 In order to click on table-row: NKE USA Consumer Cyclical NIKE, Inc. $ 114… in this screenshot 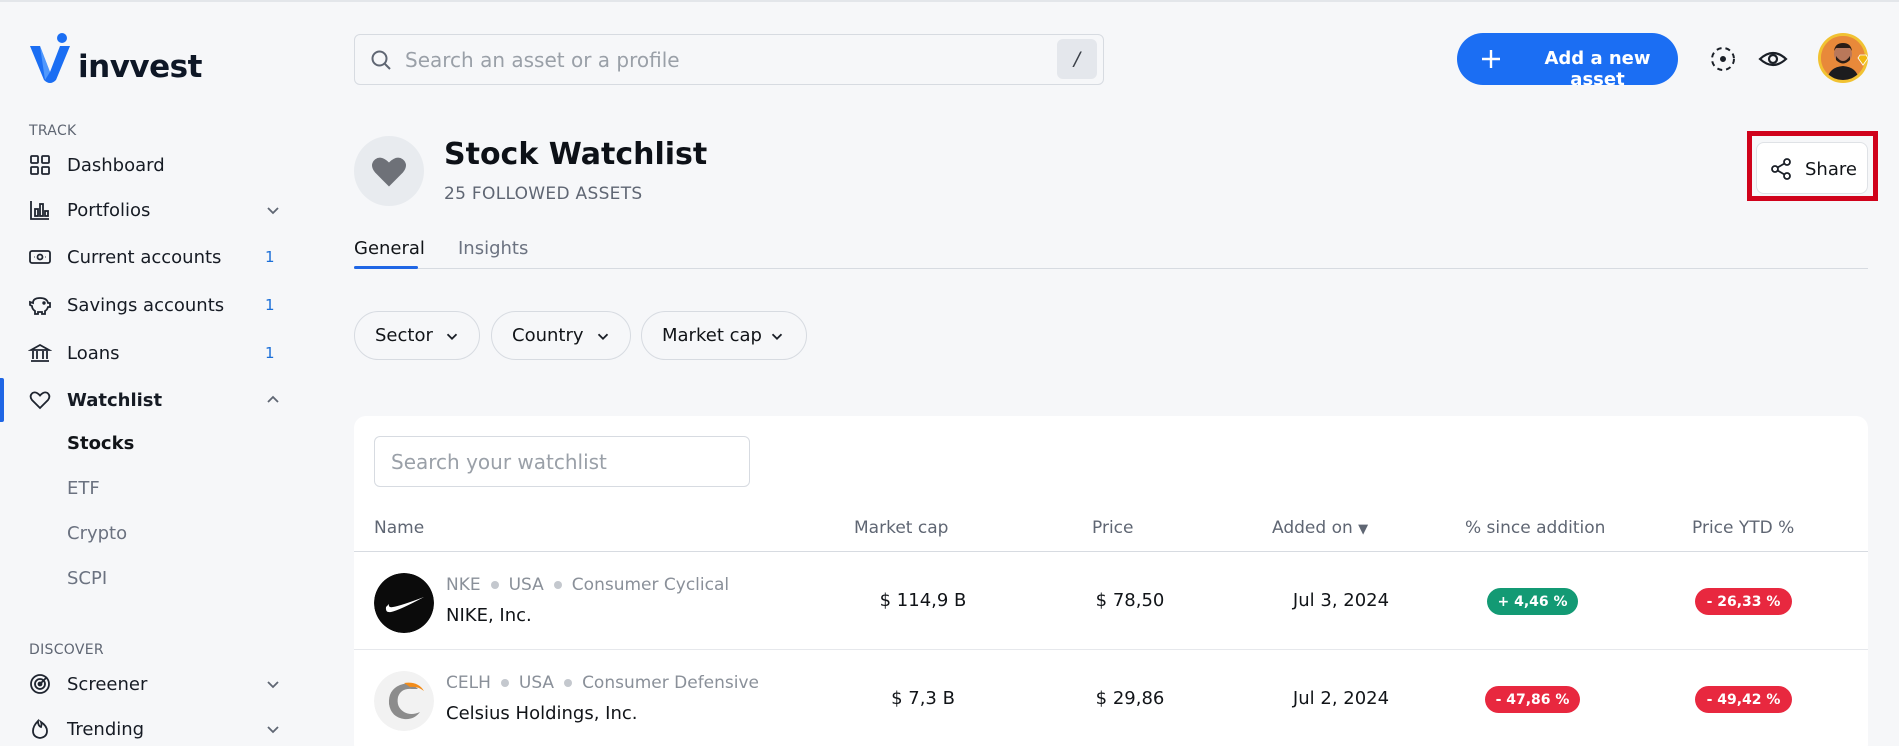, I will do `click(1111, 601)`.